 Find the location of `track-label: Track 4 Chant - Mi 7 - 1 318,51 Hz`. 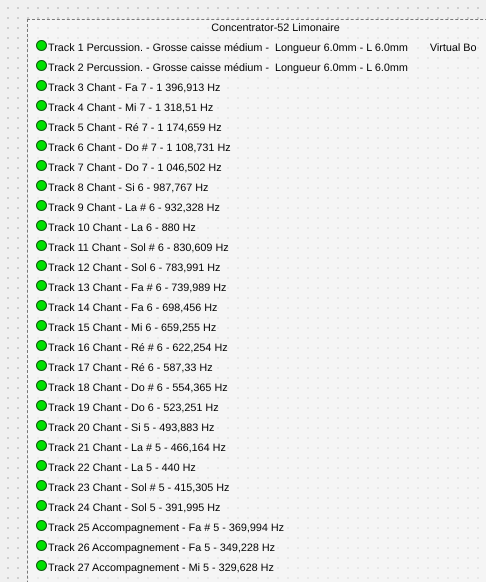

track-label: Track 4 Chant - Mi 7 - 1 318,51 Hz is located at coordinates (131, 108).